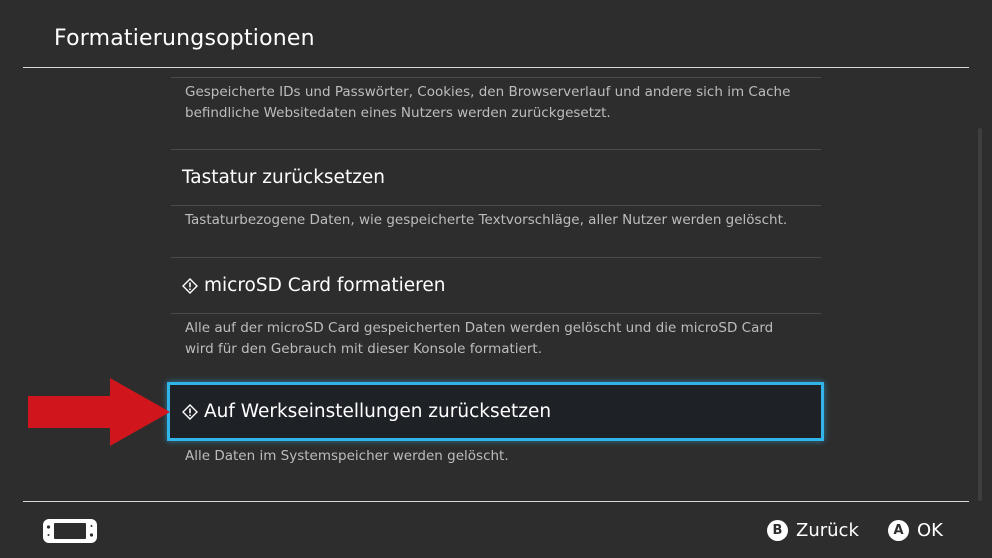  I want to click on list-item-werkseinstellungen-zuruecksetzen: Auf Werkseinstellungen zurücksetzen, so click(495, 411).